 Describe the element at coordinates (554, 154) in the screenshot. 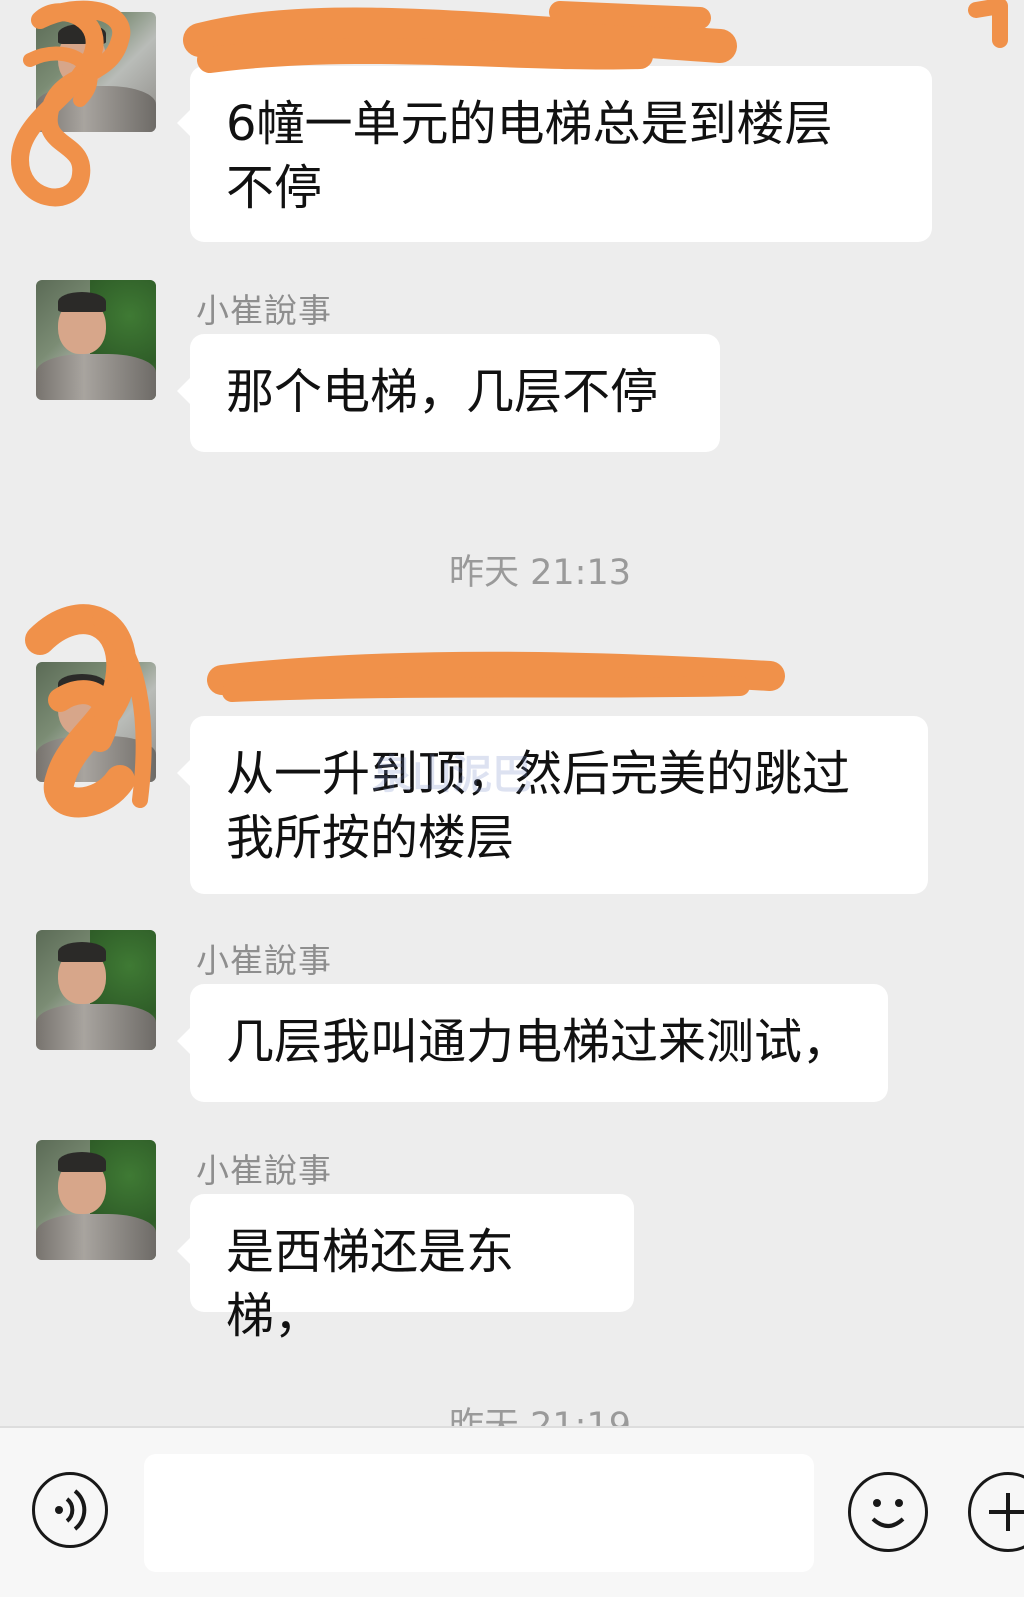

I see `message-bubble: 6幢一单元的电梯总是到楼层 不停` at that location.